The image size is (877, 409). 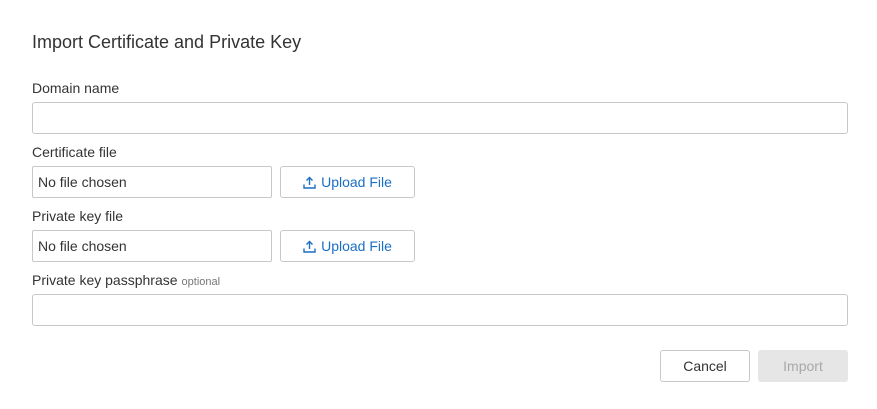 I want to click on certificate-upload-button: Upload File, so click(x=347, y=182).